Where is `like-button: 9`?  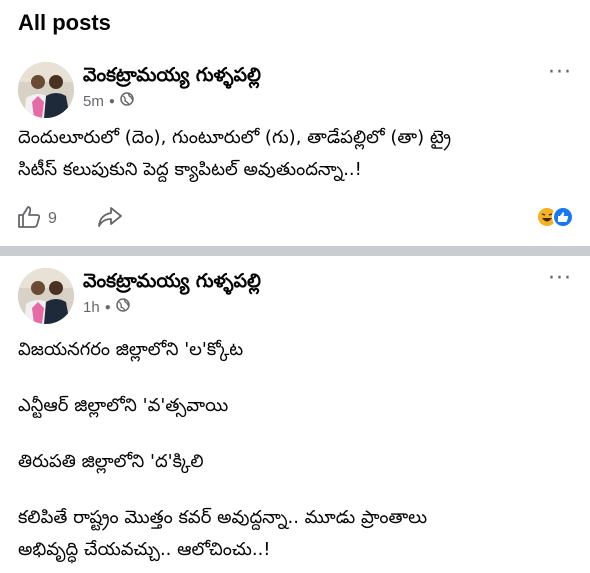
like-button: 9 is located at coordinates (36, 219).